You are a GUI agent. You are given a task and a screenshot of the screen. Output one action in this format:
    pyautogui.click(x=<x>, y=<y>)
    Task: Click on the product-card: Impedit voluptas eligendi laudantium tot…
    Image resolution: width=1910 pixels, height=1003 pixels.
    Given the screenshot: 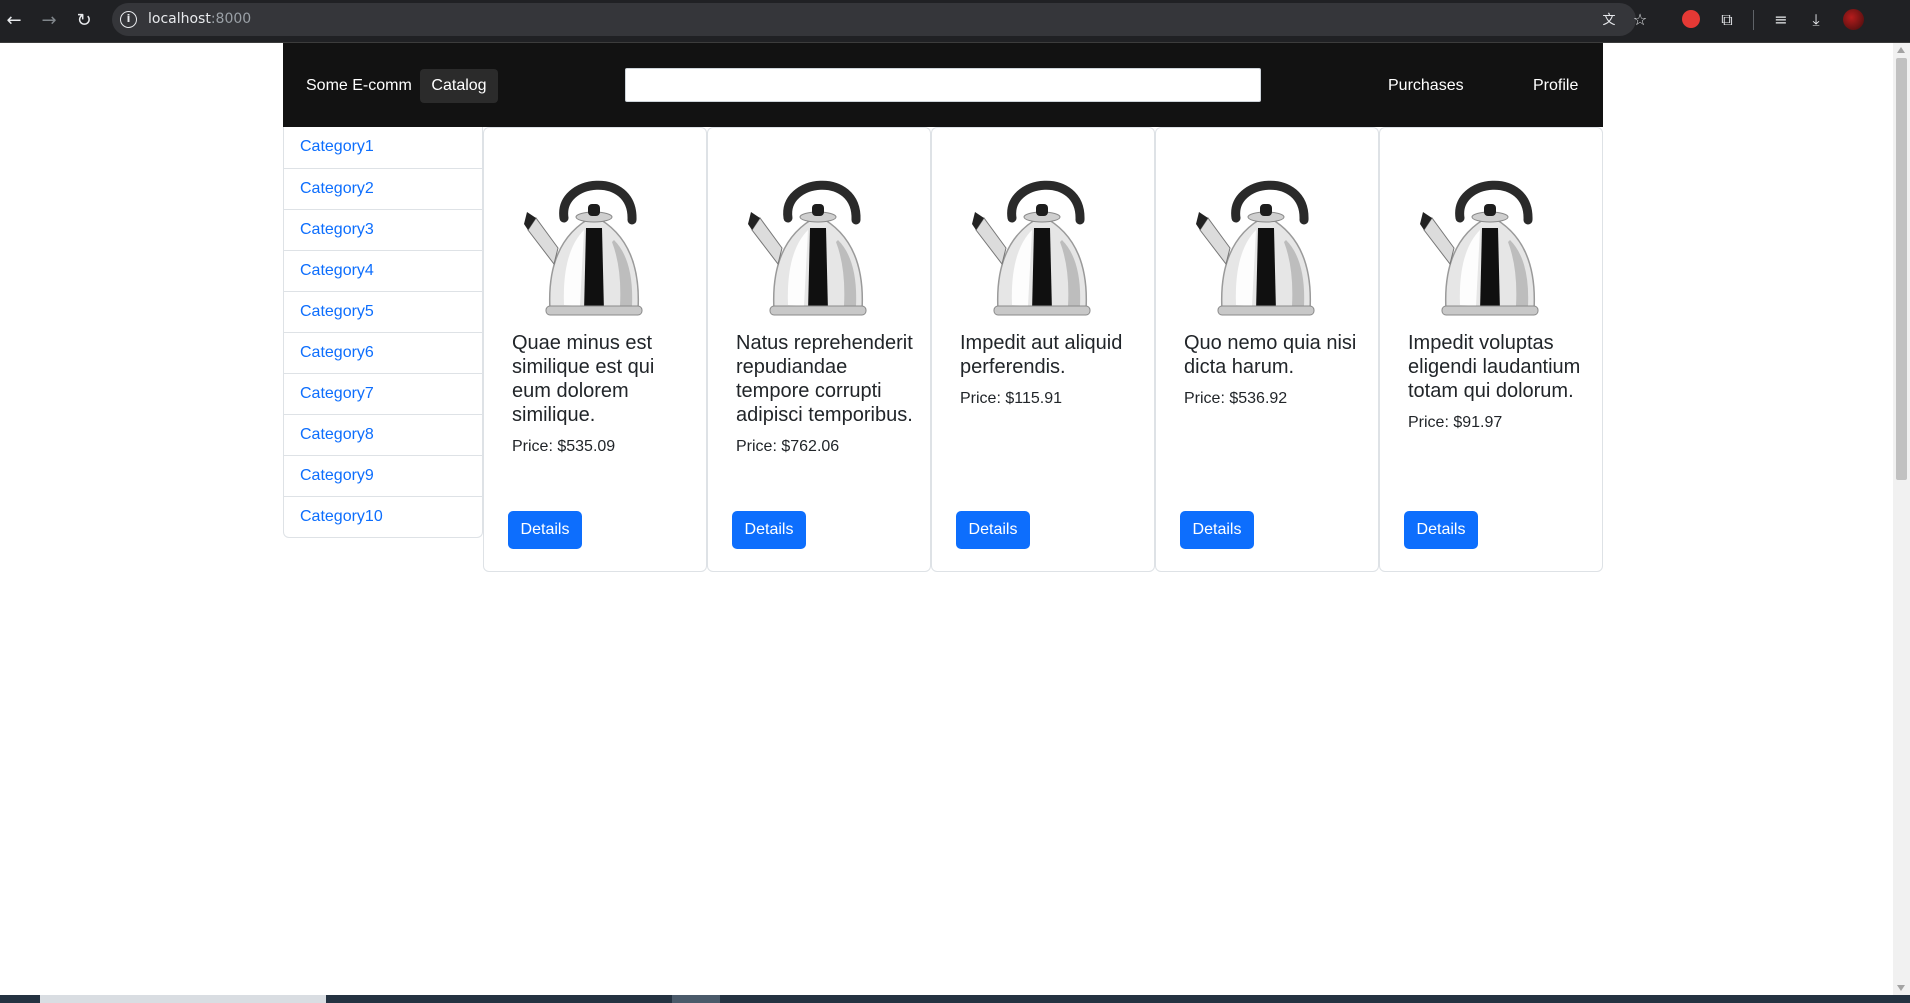 What is the action you would take?
    pyautogui.click(x=1491, y=349)
    